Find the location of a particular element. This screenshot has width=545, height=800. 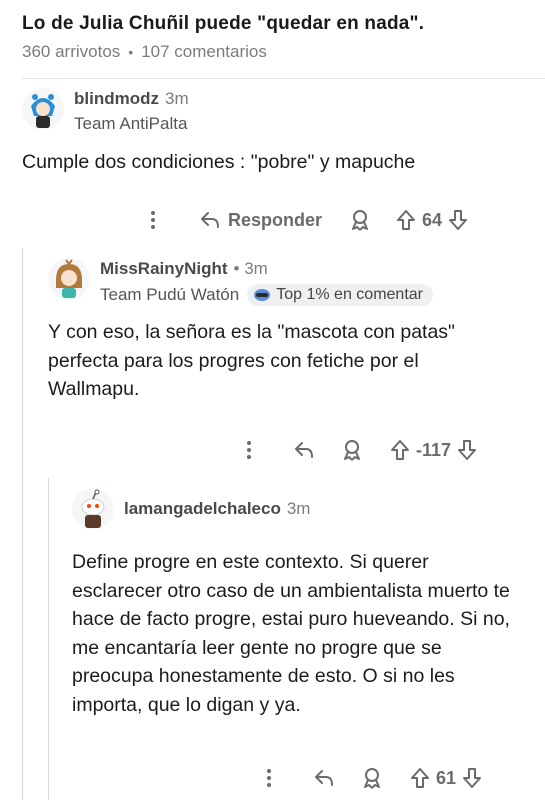

badge-icon is located at coordinates (262, 295).